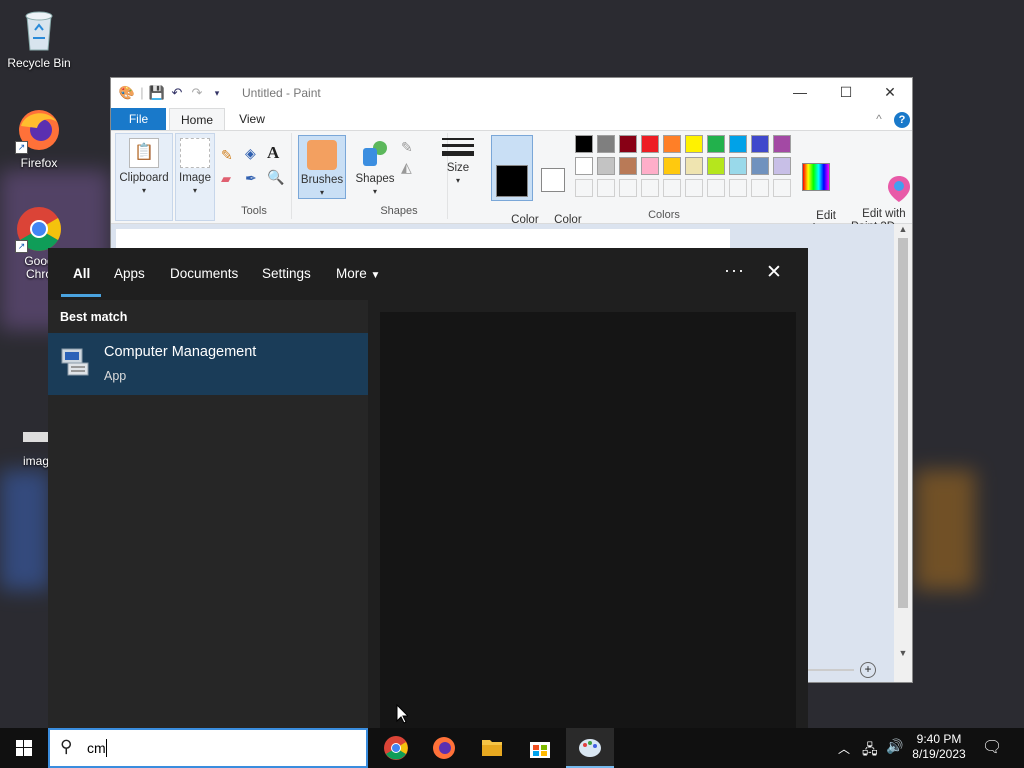  What do you see at coordinates (515, 187) in the screenshot?
I see `color1-button: Color 1` at bounding box center [515, 187].